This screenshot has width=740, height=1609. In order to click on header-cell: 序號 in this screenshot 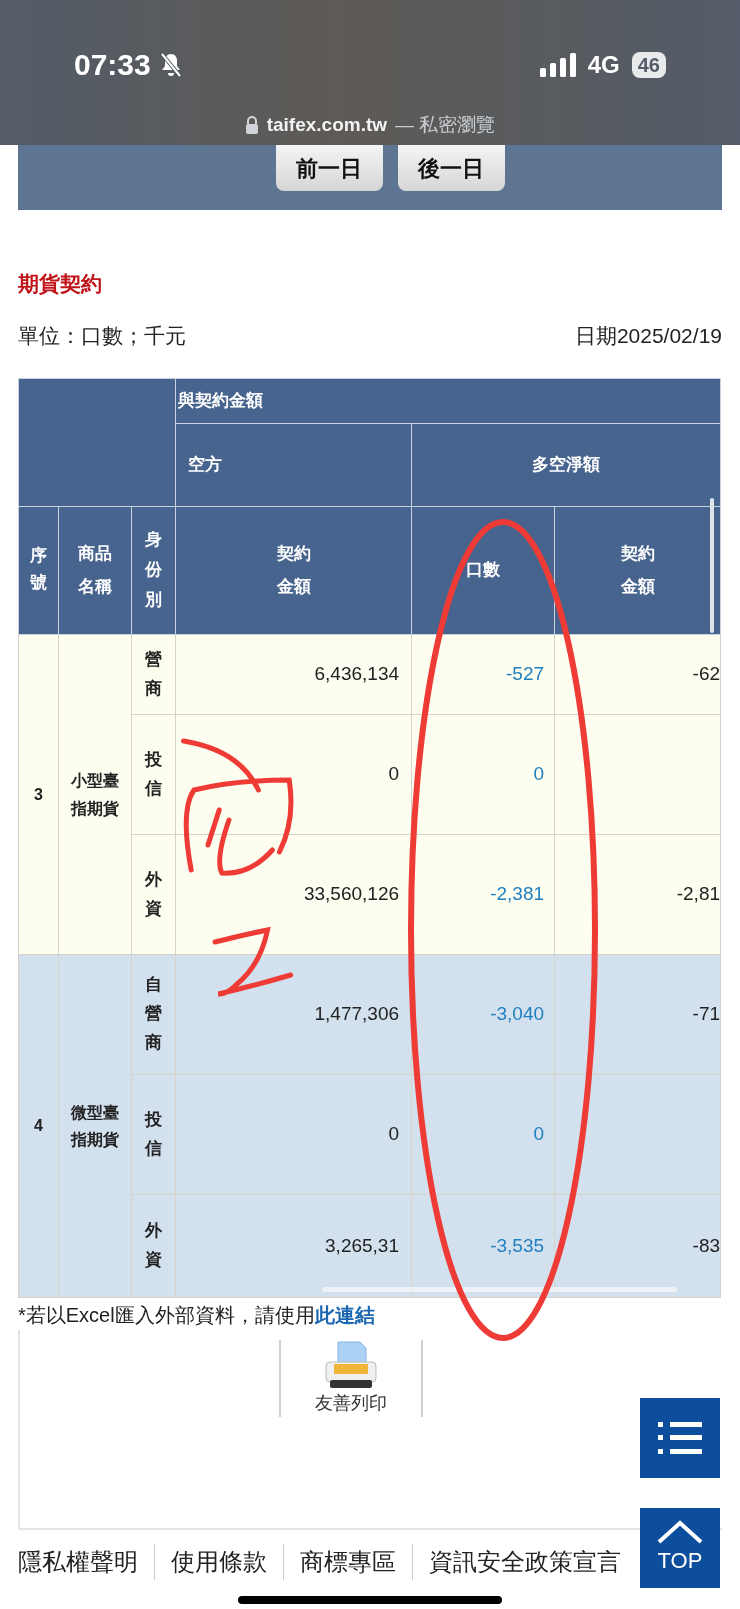, I will do `click(38, 570)`.